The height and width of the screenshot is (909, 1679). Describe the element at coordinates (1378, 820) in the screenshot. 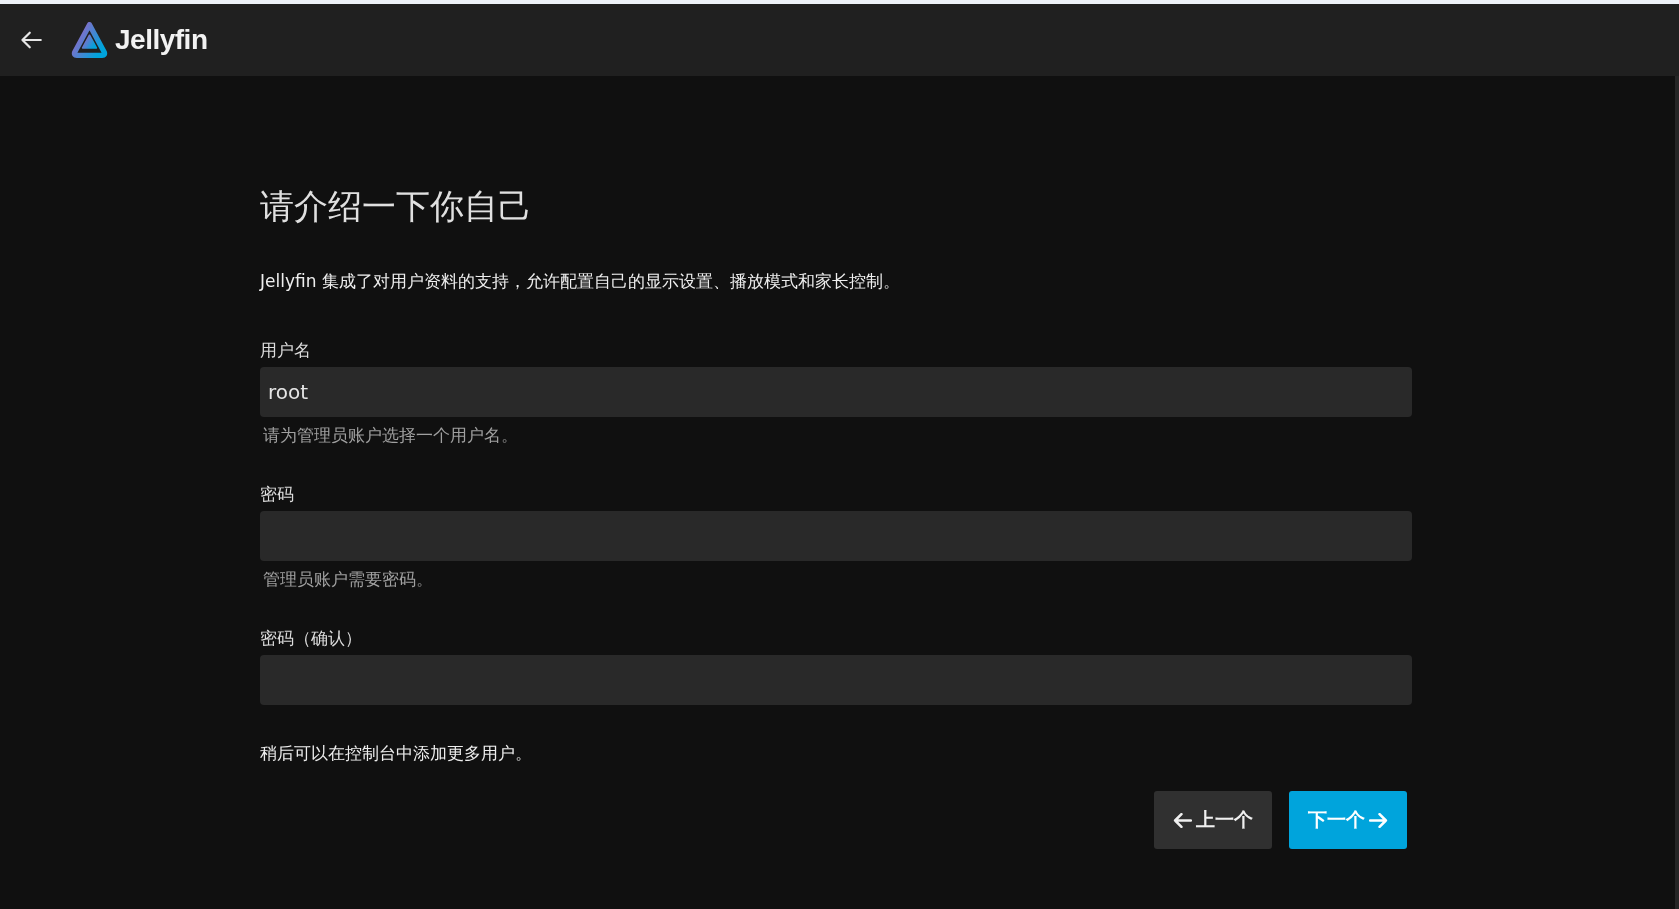

I see `arrow-right-icon` at that location.